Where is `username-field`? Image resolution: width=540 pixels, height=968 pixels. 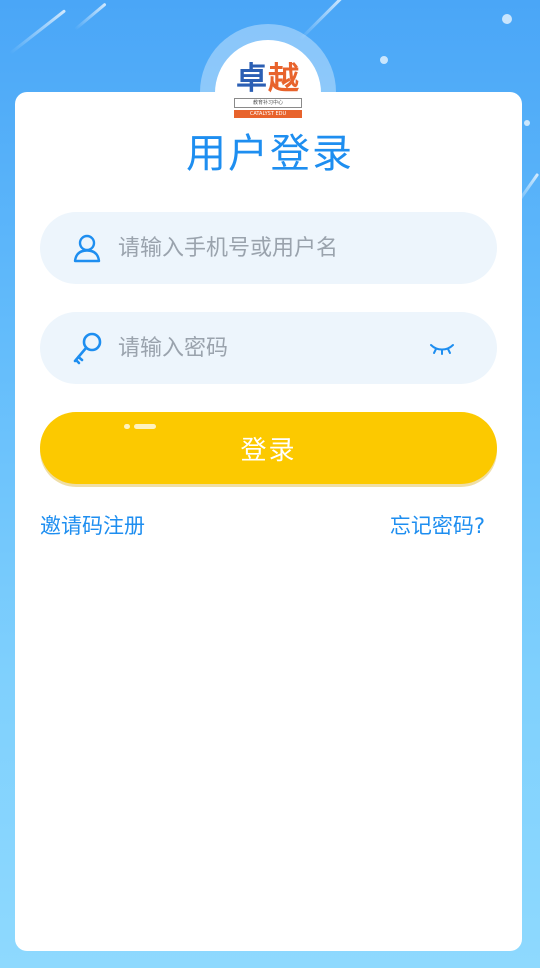
username-field is located at coordinates (268, 248).